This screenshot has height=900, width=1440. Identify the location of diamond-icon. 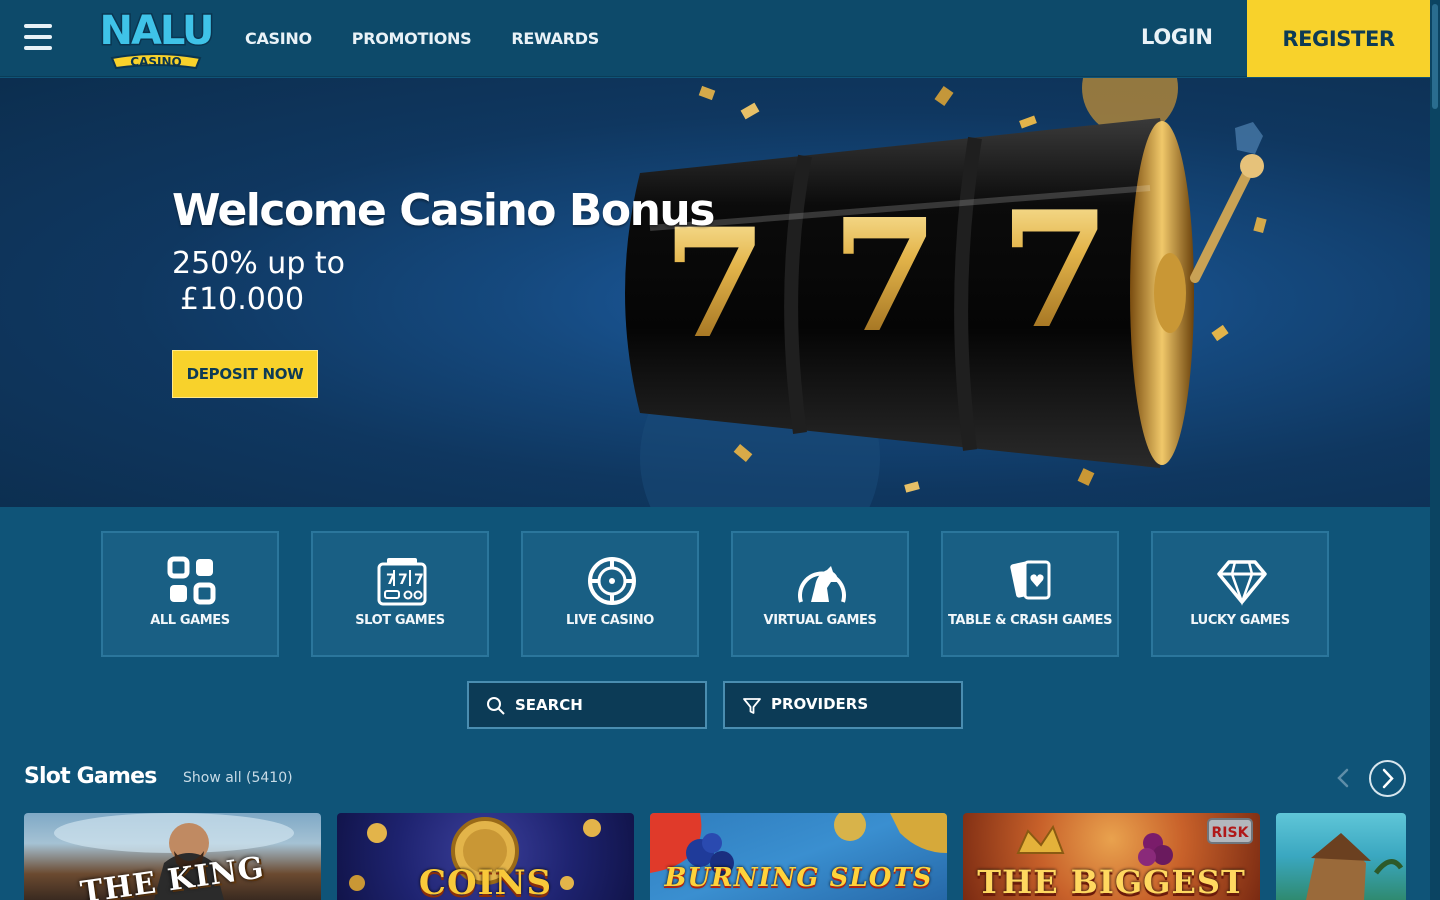
(1242, 583).